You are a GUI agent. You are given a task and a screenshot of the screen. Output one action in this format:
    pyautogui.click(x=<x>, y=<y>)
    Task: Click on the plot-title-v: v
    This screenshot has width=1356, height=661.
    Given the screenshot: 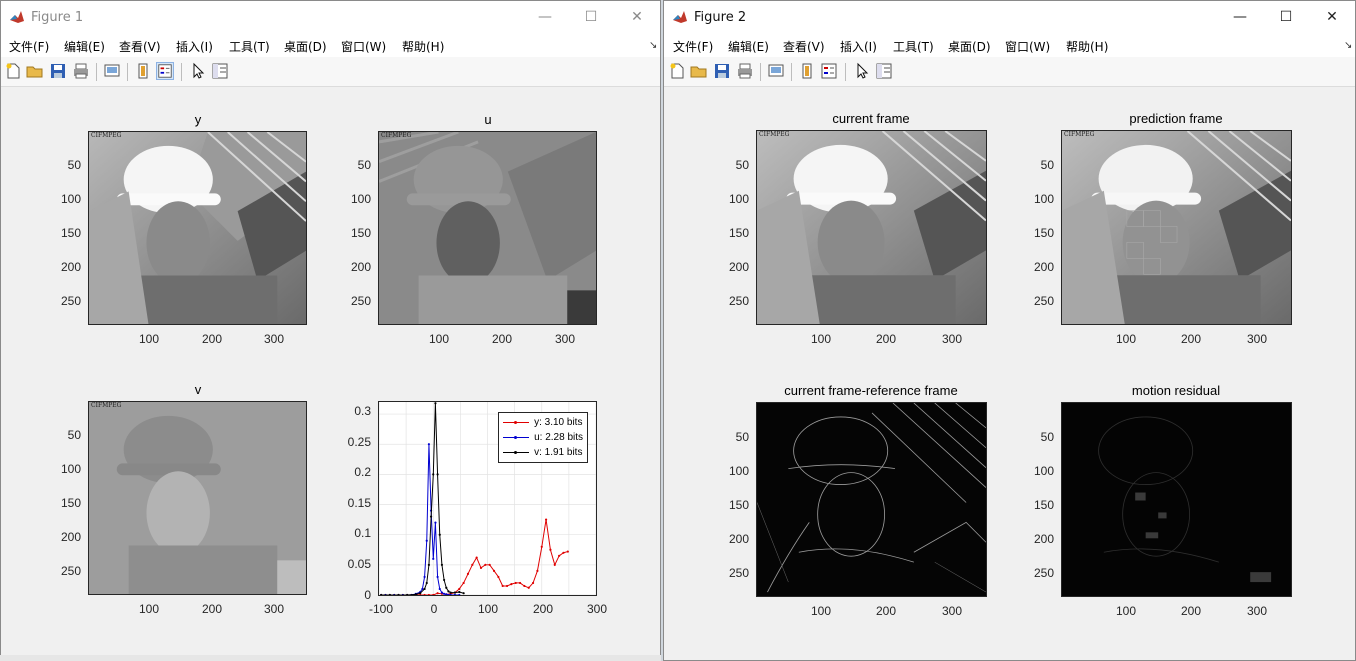 What is the action you would take?
    pyautogui.click(x=198, y=389)
    